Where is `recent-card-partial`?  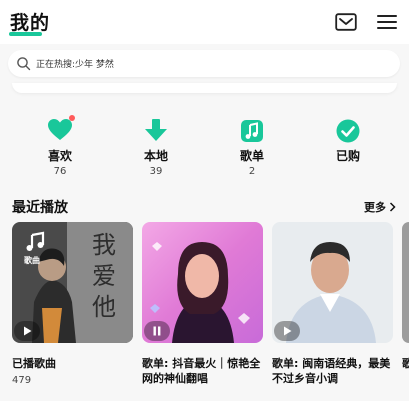 recent-card-partial is located at coordinates (405, 282).